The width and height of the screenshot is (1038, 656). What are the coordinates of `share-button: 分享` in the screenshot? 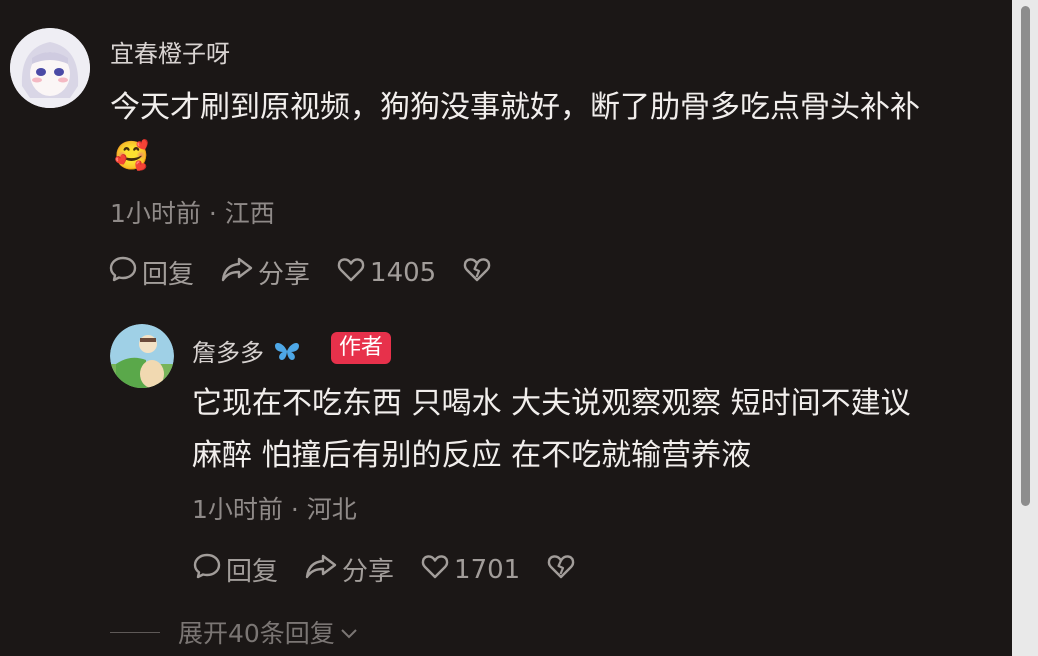 It's located at (265, 272).